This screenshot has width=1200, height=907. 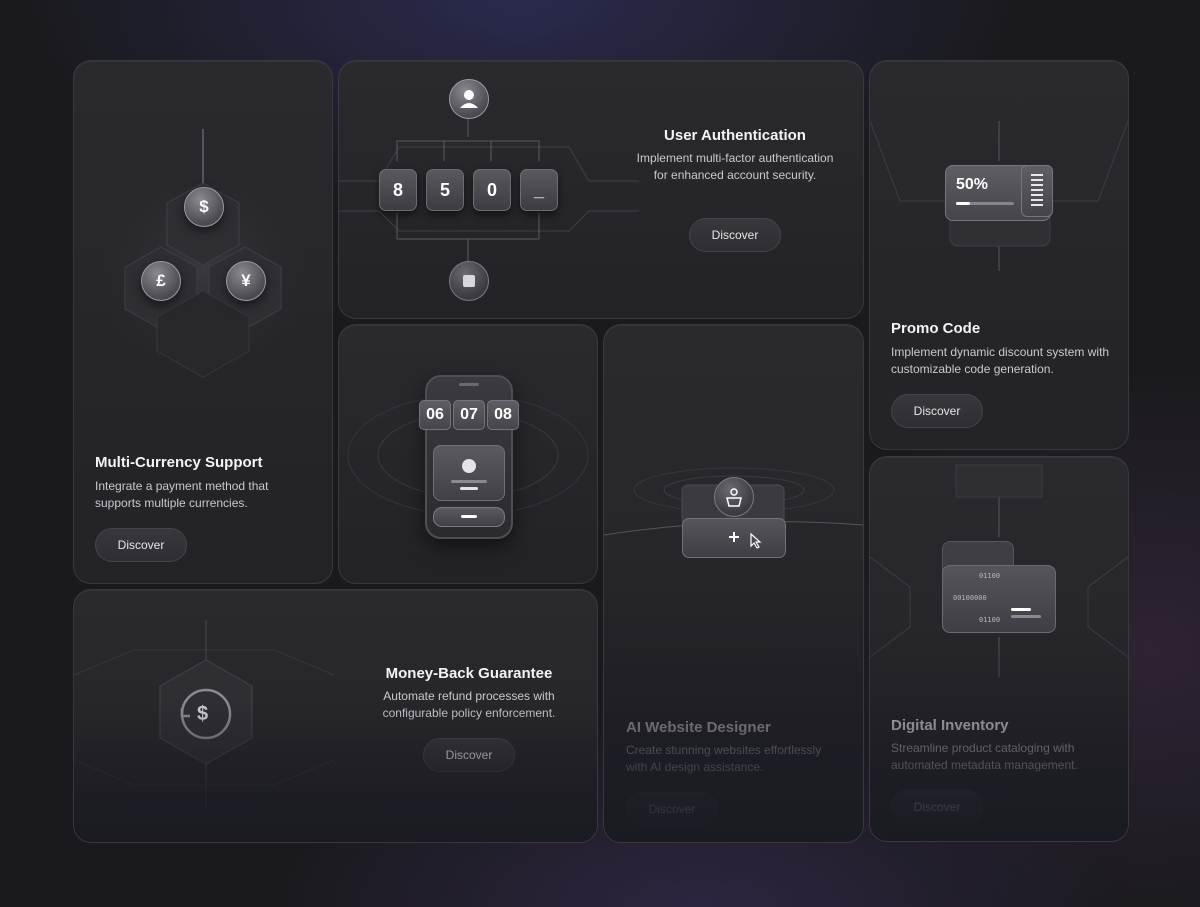 I want to click on dollar-coin-icon: $, so click(x=204, y=207).